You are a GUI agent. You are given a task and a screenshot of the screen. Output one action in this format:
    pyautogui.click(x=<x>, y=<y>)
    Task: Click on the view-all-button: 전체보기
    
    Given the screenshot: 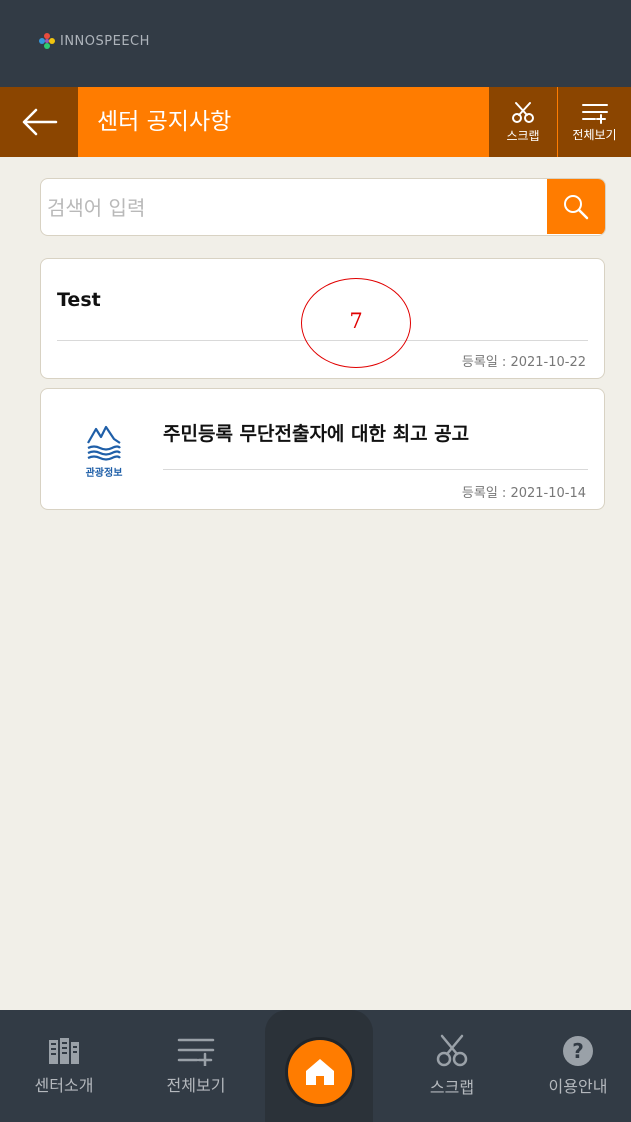 What is the action you would take?
    pyautogui.click(x=594, y=122)
    